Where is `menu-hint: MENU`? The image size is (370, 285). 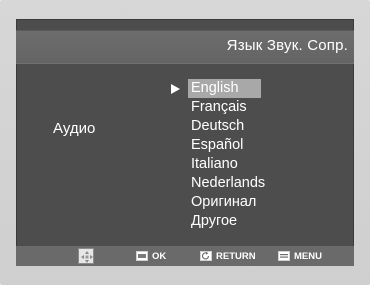 menu-hint: MENU is located at coordinates (300, 256).